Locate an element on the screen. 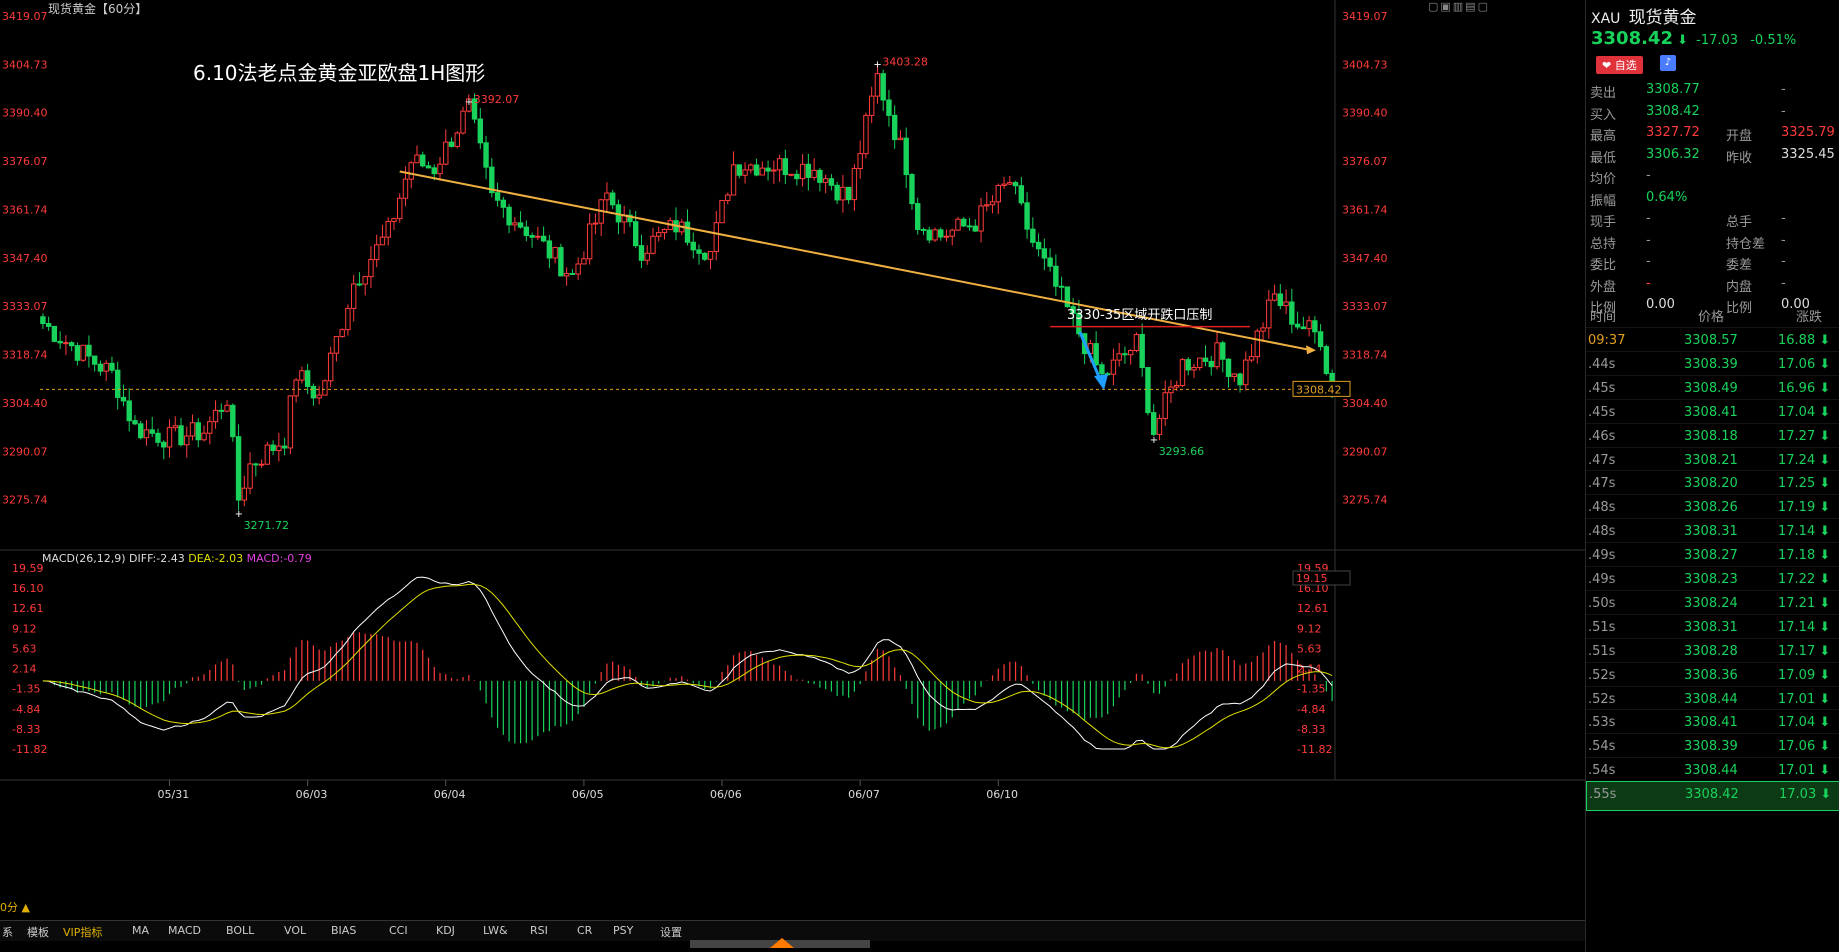 Image resolution: width=1839 pixels, height=952 pixels. tick-time: 09:37 is located at coordinates (1607, 340).